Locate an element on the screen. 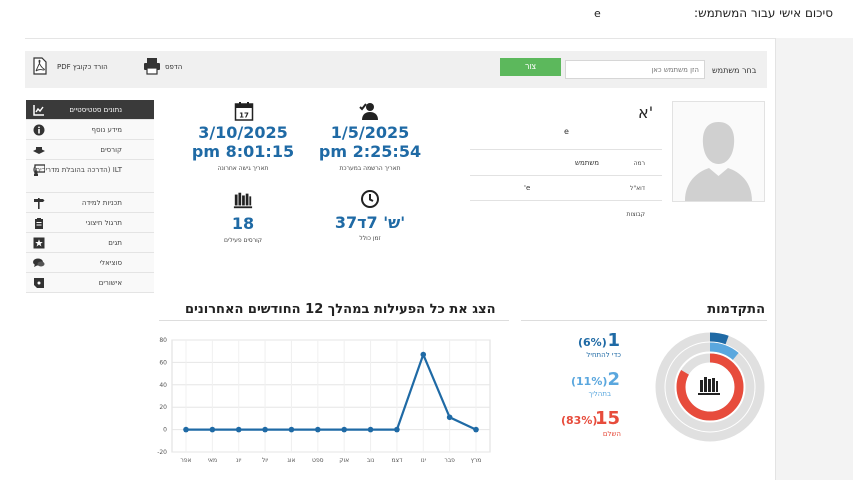 This screenshot has height=480, width=853. registration-date: 1/5/2025 is located at coordinates (370, 132).